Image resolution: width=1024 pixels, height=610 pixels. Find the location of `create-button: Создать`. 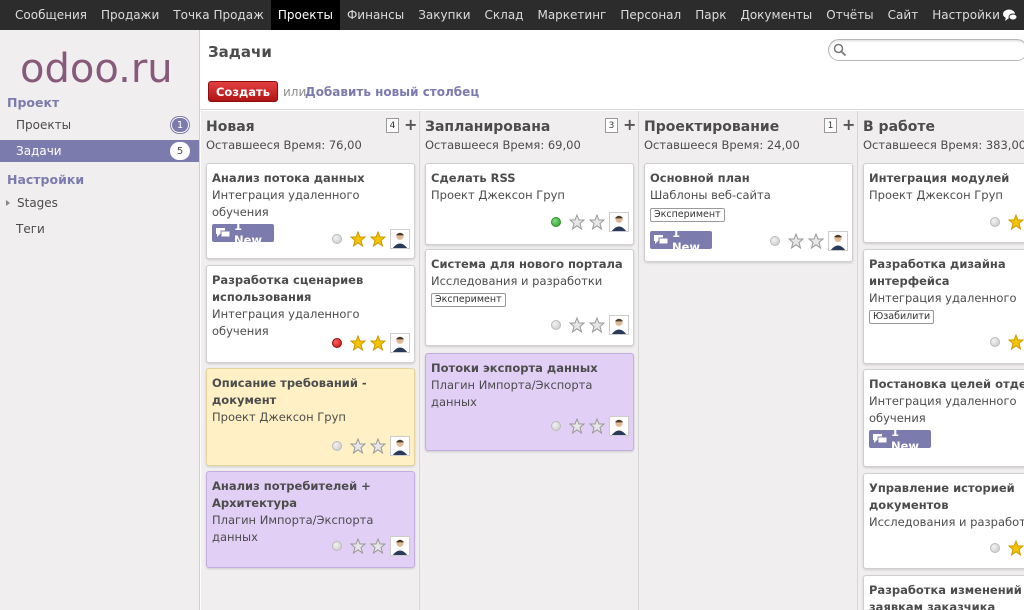

create-button: Создать is located at coordinates (243, 91).